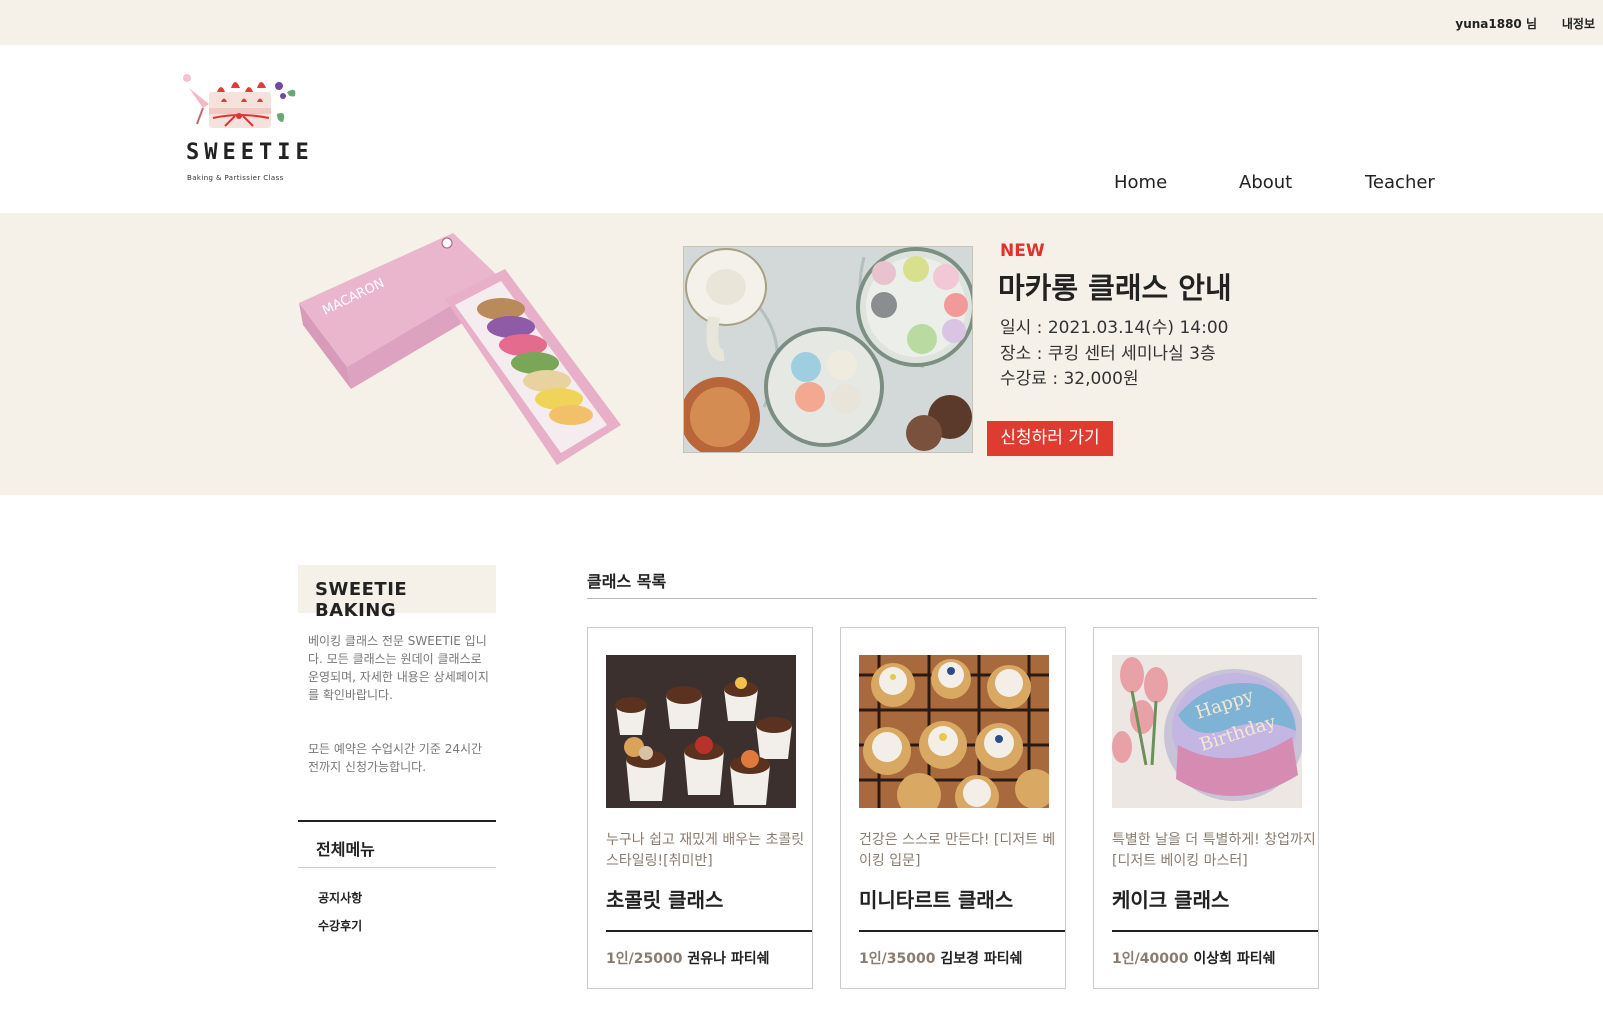 The width and height of the screenshot is (1603, 1010). What do you see at coordinates (728, 959) in the screenshot?
I see `class-card-teacher: 권유나 파티쉐` at bounding box center [728, 959].